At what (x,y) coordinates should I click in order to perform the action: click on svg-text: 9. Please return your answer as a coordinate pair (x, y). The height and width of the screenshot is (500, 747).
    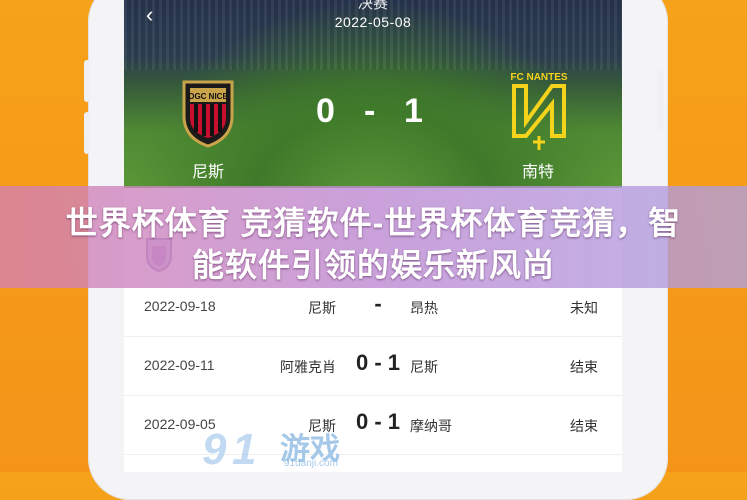
    Looking at the image, I should click on (214, 449).